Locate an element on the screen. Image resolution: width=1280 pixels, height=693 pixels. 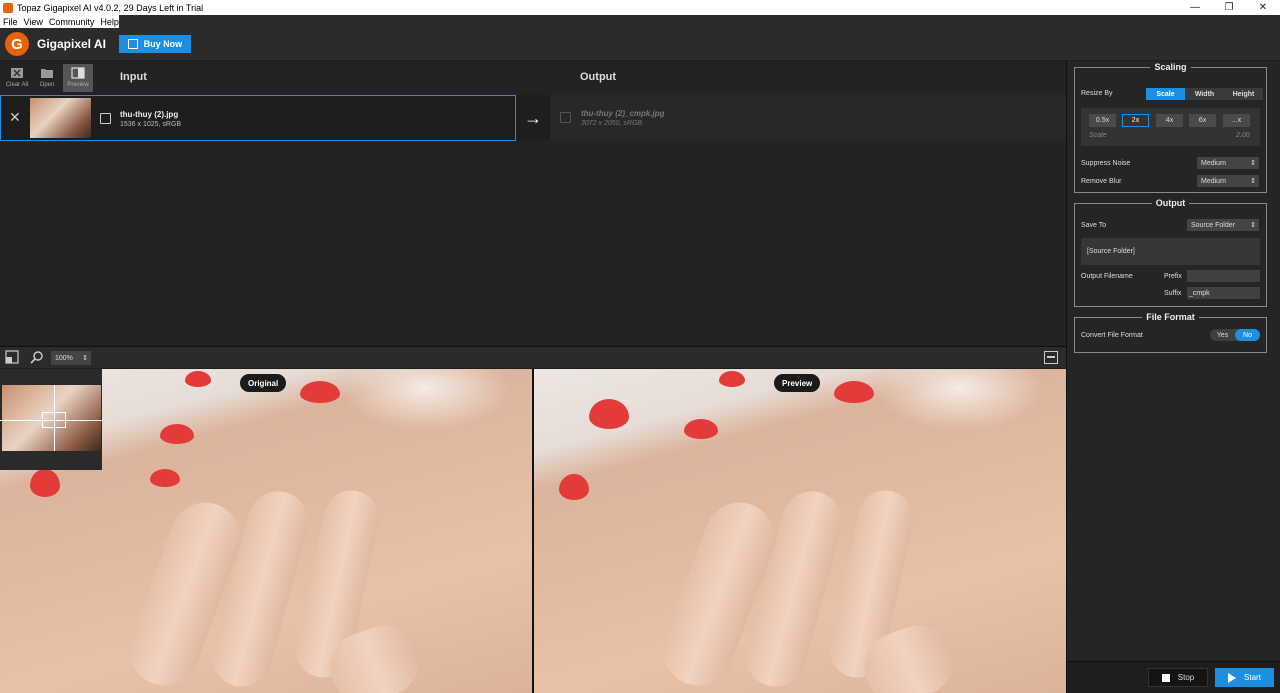
output-title: Output is located at coordinates (1170, 203).